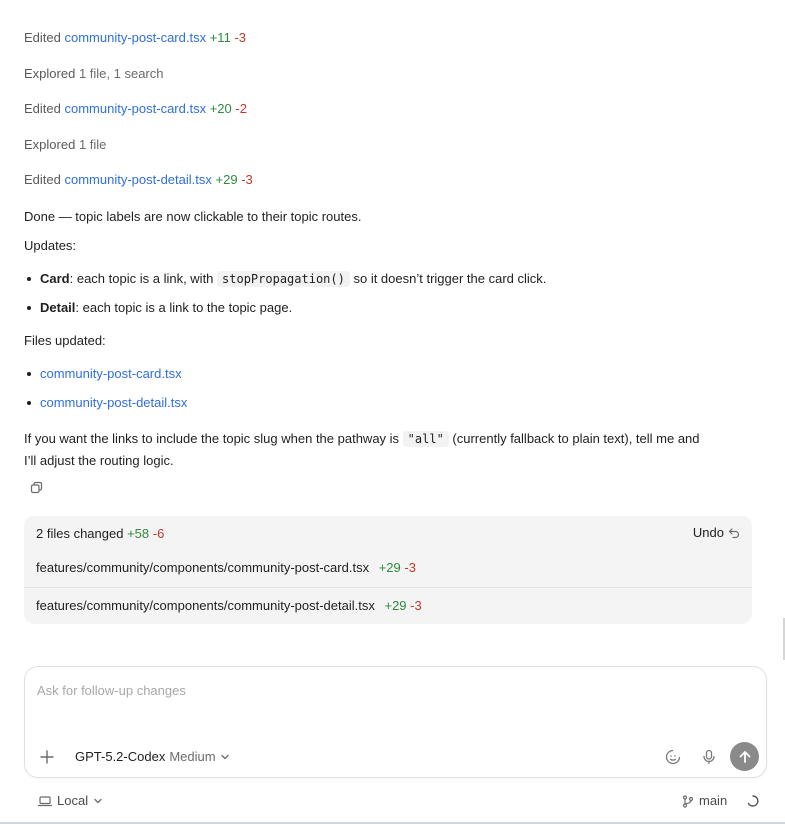 The image size is (785, 824). I want to click on reasoning-effort: Medium, so click(192, 756).